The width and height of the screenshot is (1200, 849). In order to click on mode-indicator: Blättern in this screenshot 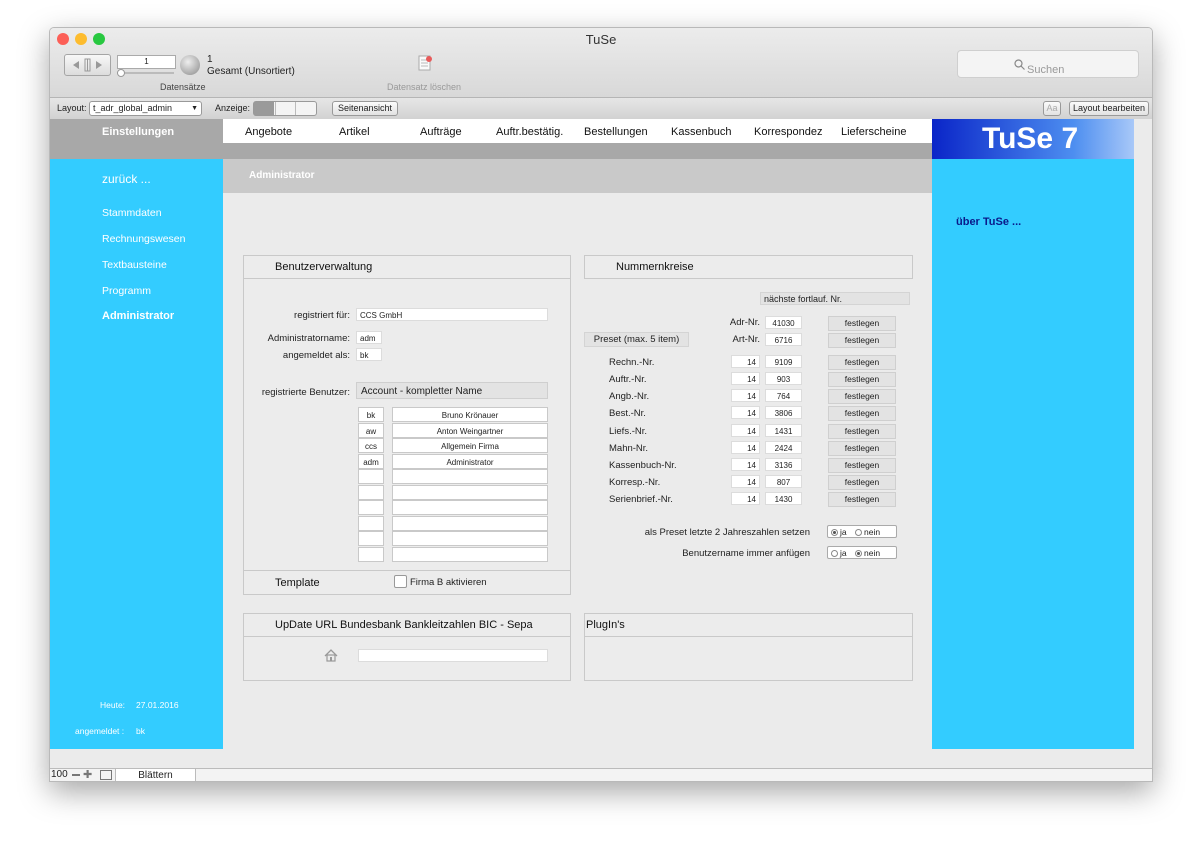, I will do `click(155, 774)`.